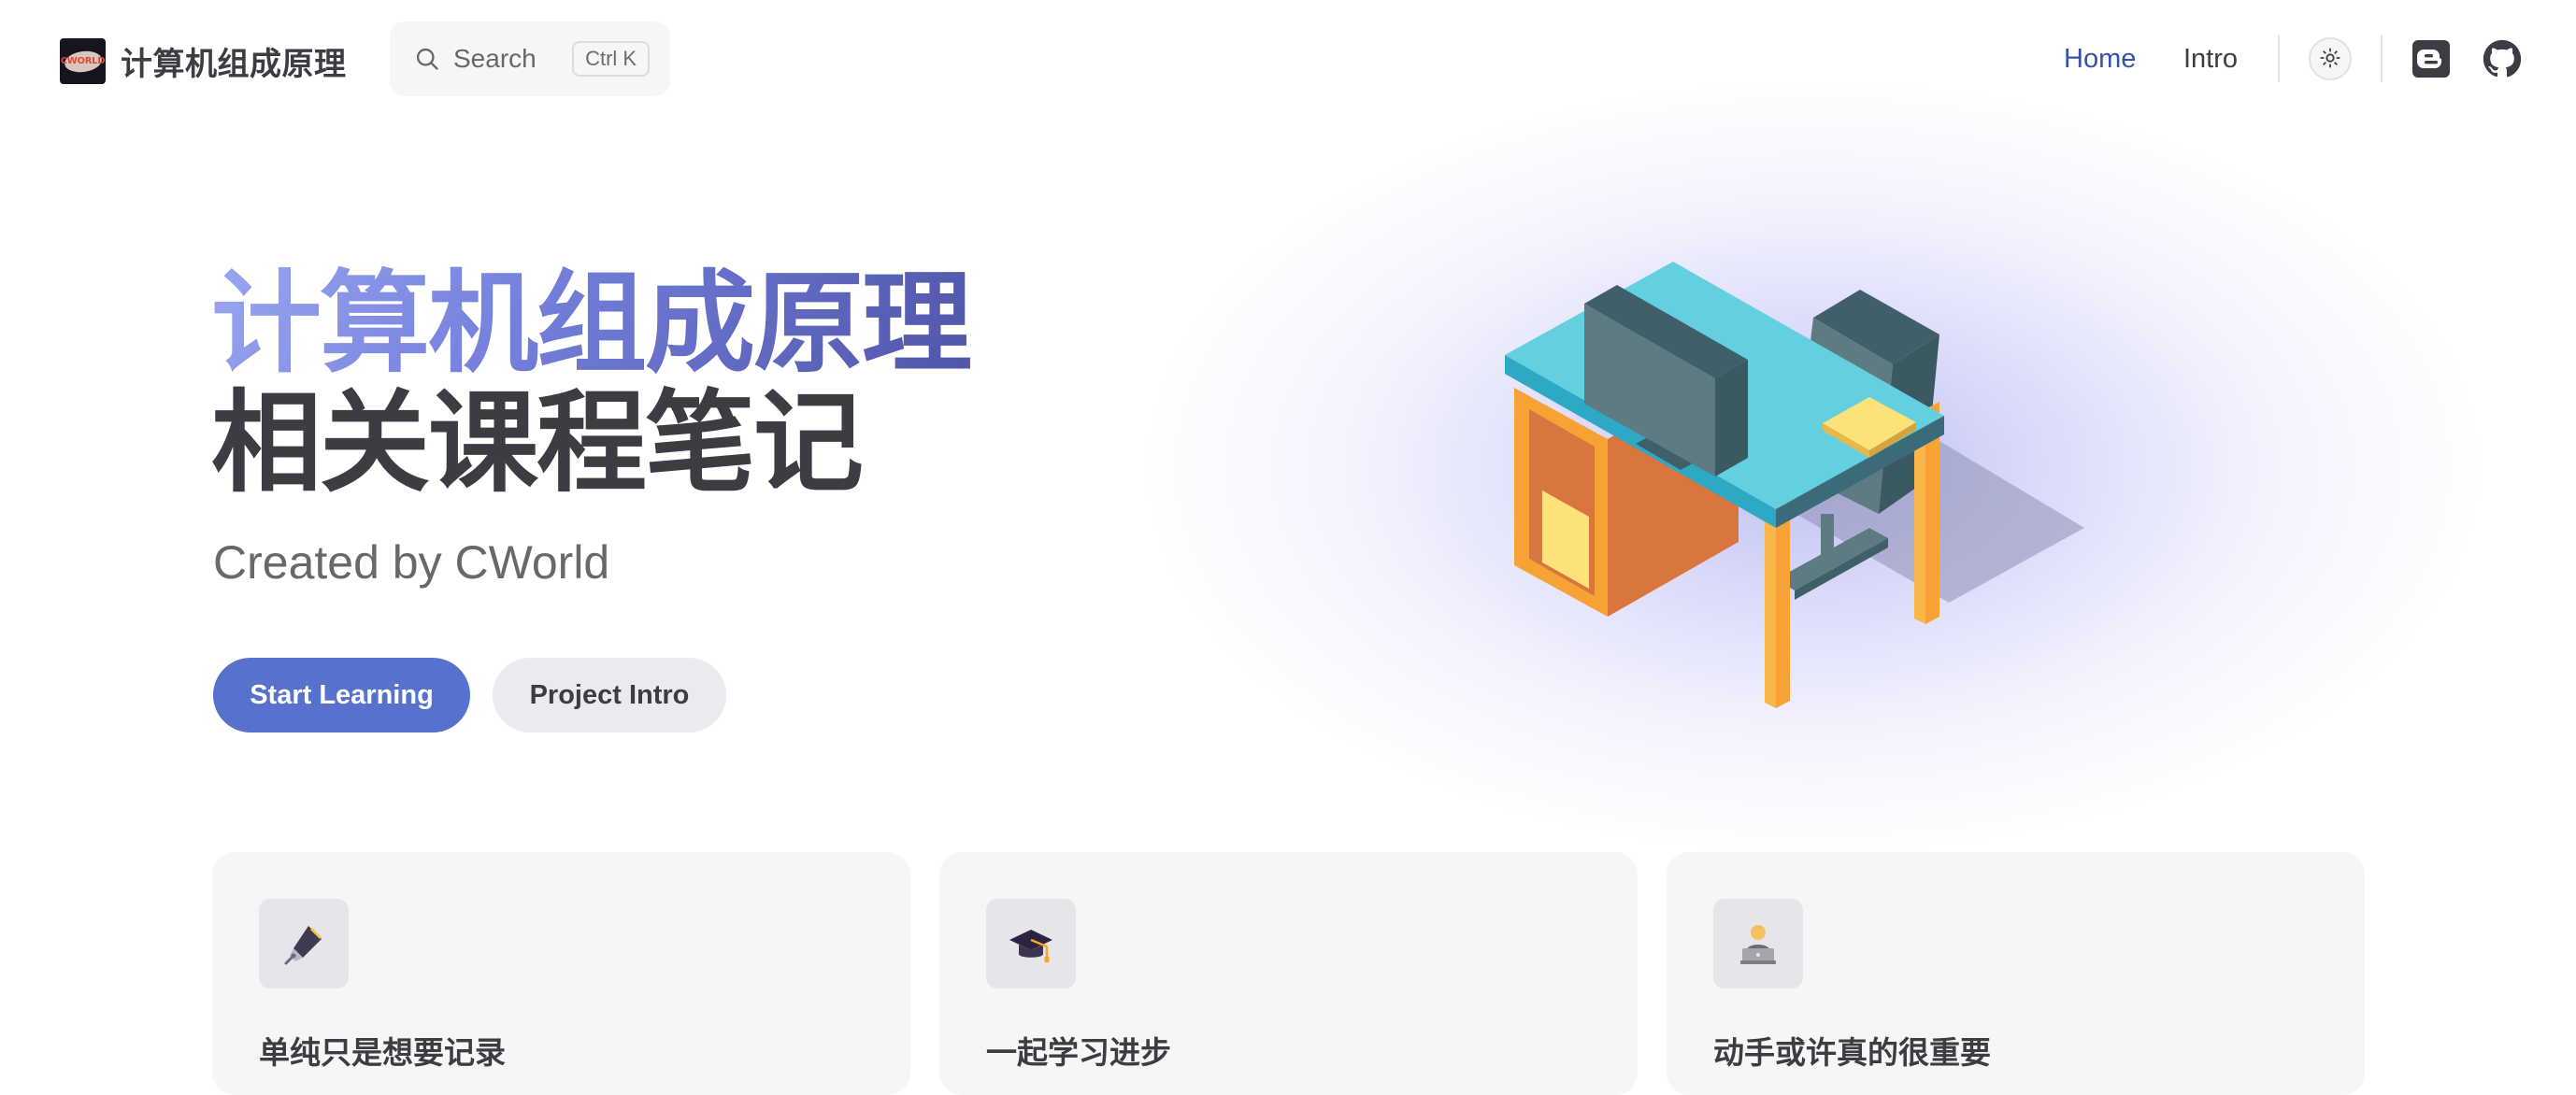 This screenshot has width=2576, height=1095. I want to click on theme-toggle-button, so click(2330, 58).